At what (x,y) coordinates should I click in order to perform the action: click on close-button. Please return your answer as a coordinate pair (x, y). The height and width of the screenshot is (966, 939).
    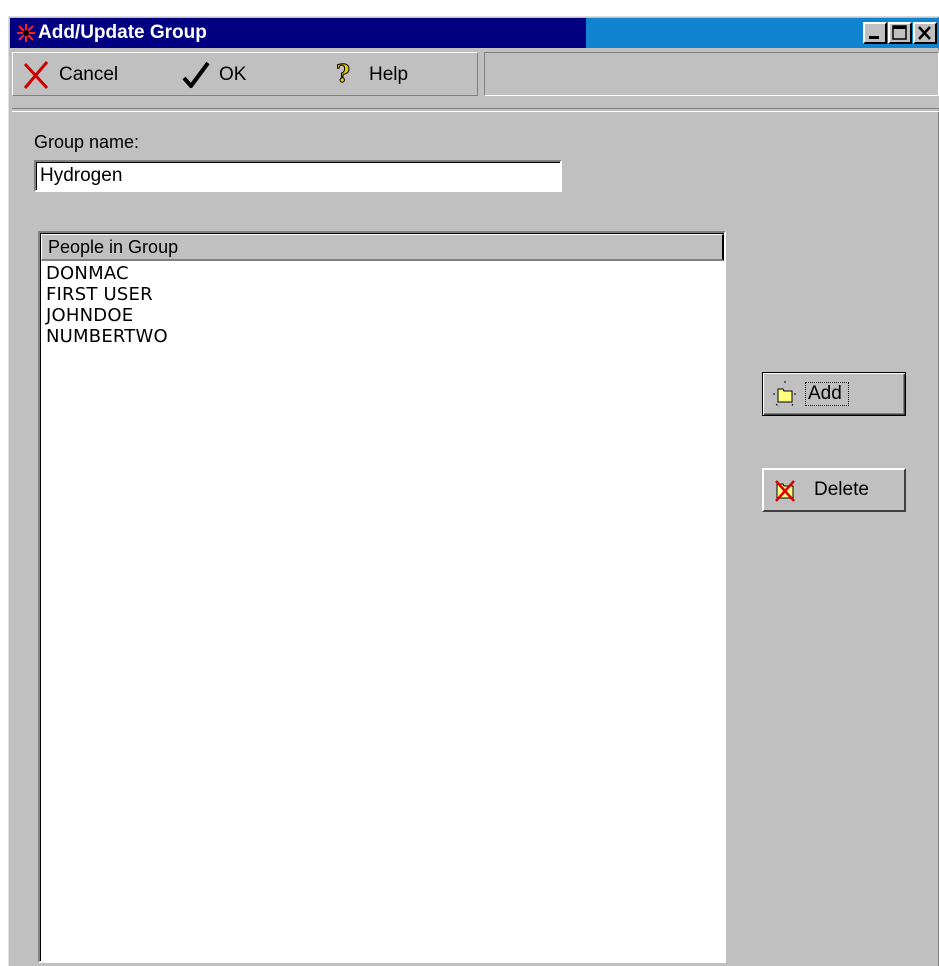
    Looking at the image, I should click on (925, 33).